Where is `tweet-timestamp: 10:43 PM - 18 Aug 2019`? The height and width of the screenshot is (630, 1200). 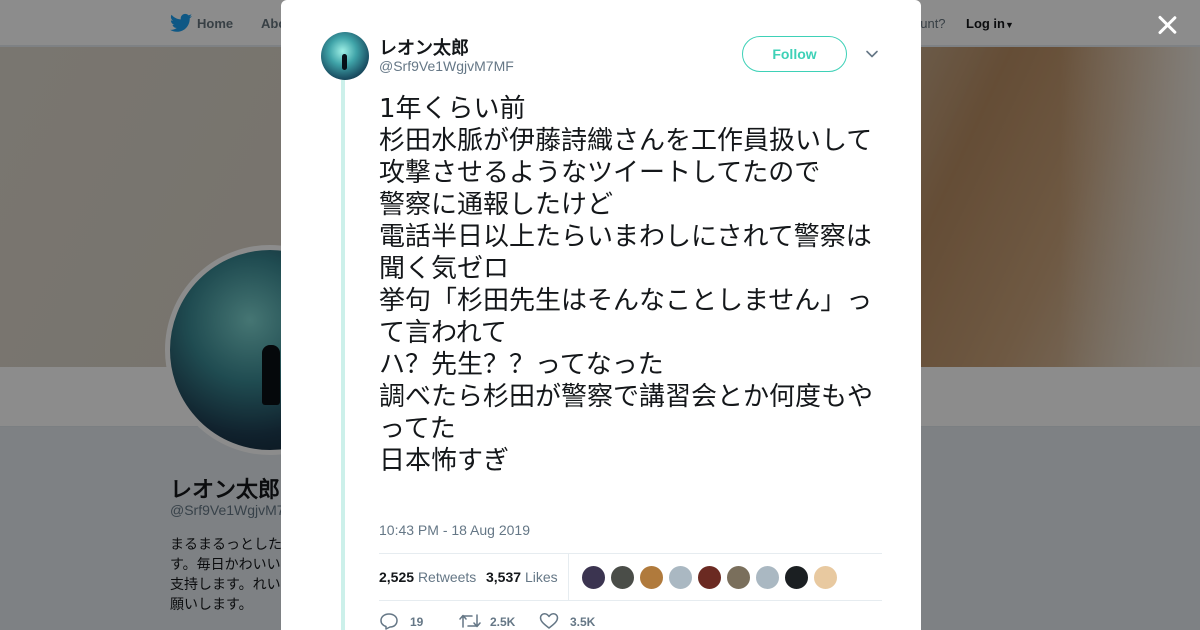 tweet-timestamp: 10:43 PM - 18 Aug 2019 is located at coordinates (454, 530).